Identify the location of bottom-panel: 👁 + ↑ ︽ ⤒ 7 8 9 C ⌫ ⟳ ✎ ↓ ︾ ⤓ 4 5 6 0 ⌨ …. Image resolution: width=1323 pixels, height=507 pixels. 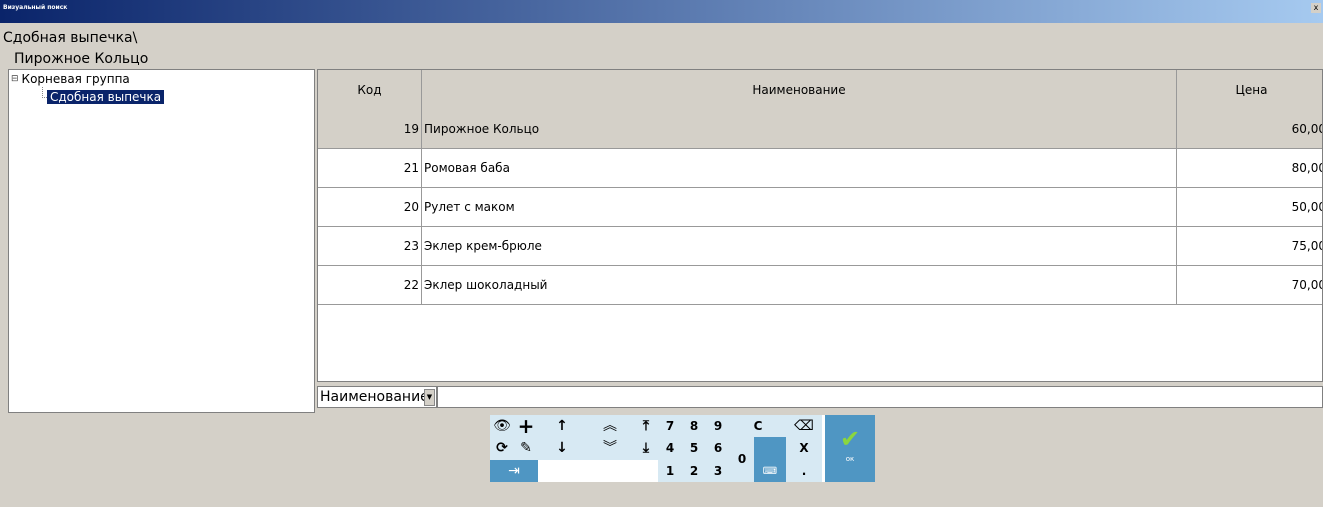
(661, 447).